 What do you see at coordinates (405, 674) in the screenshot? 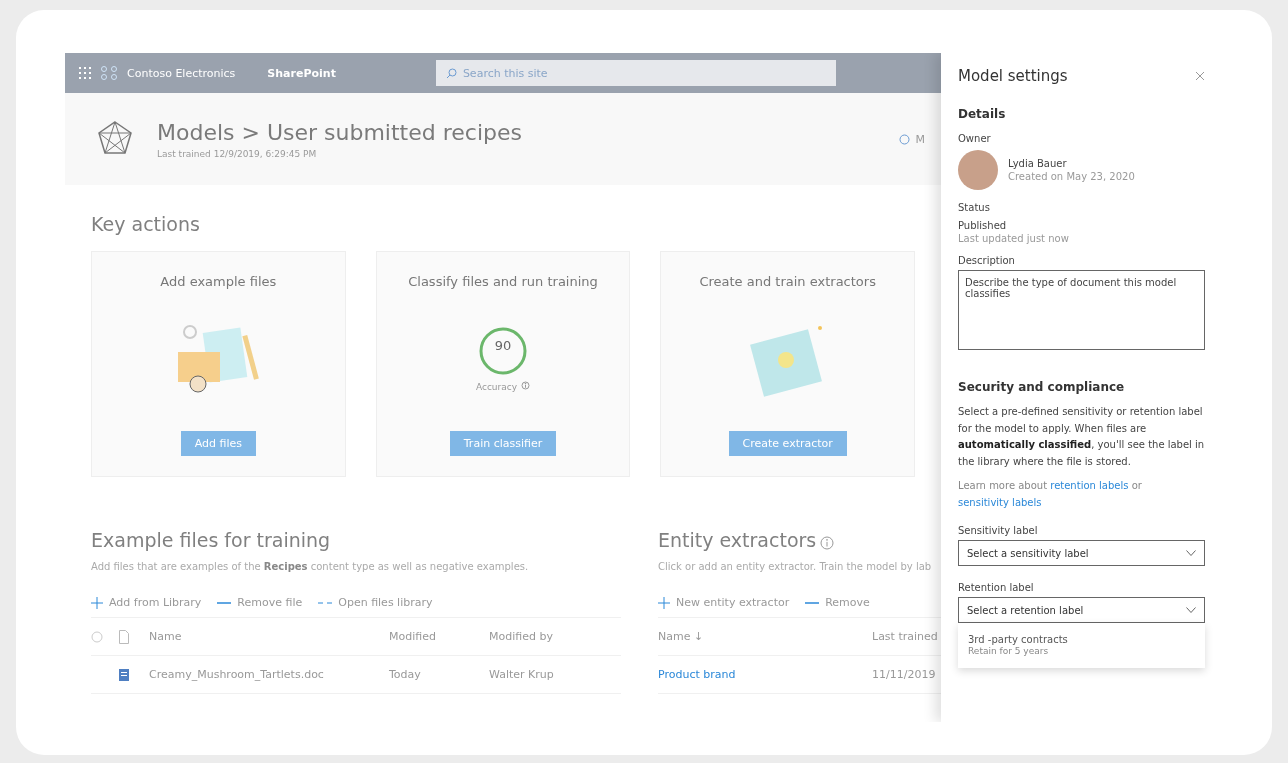
I see `modified-cell-text: Today` at bounding box center [405, 674].